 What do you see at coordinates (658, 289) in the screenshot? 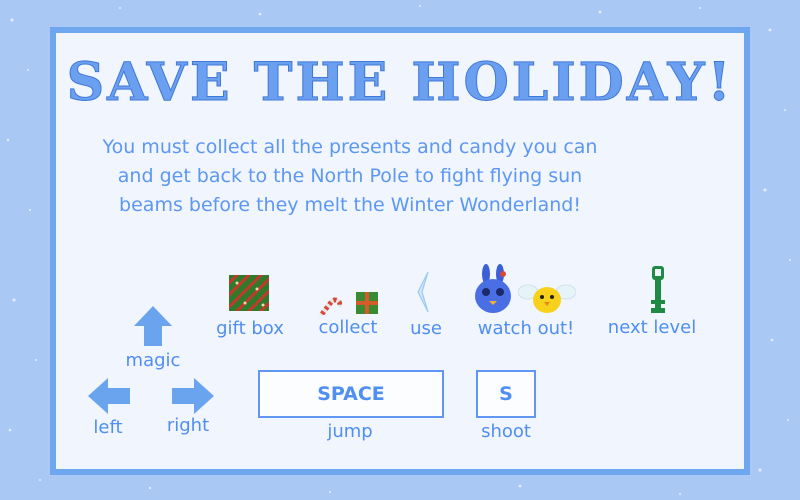
I see `green-key-icon` at bounding box center [658, 289].